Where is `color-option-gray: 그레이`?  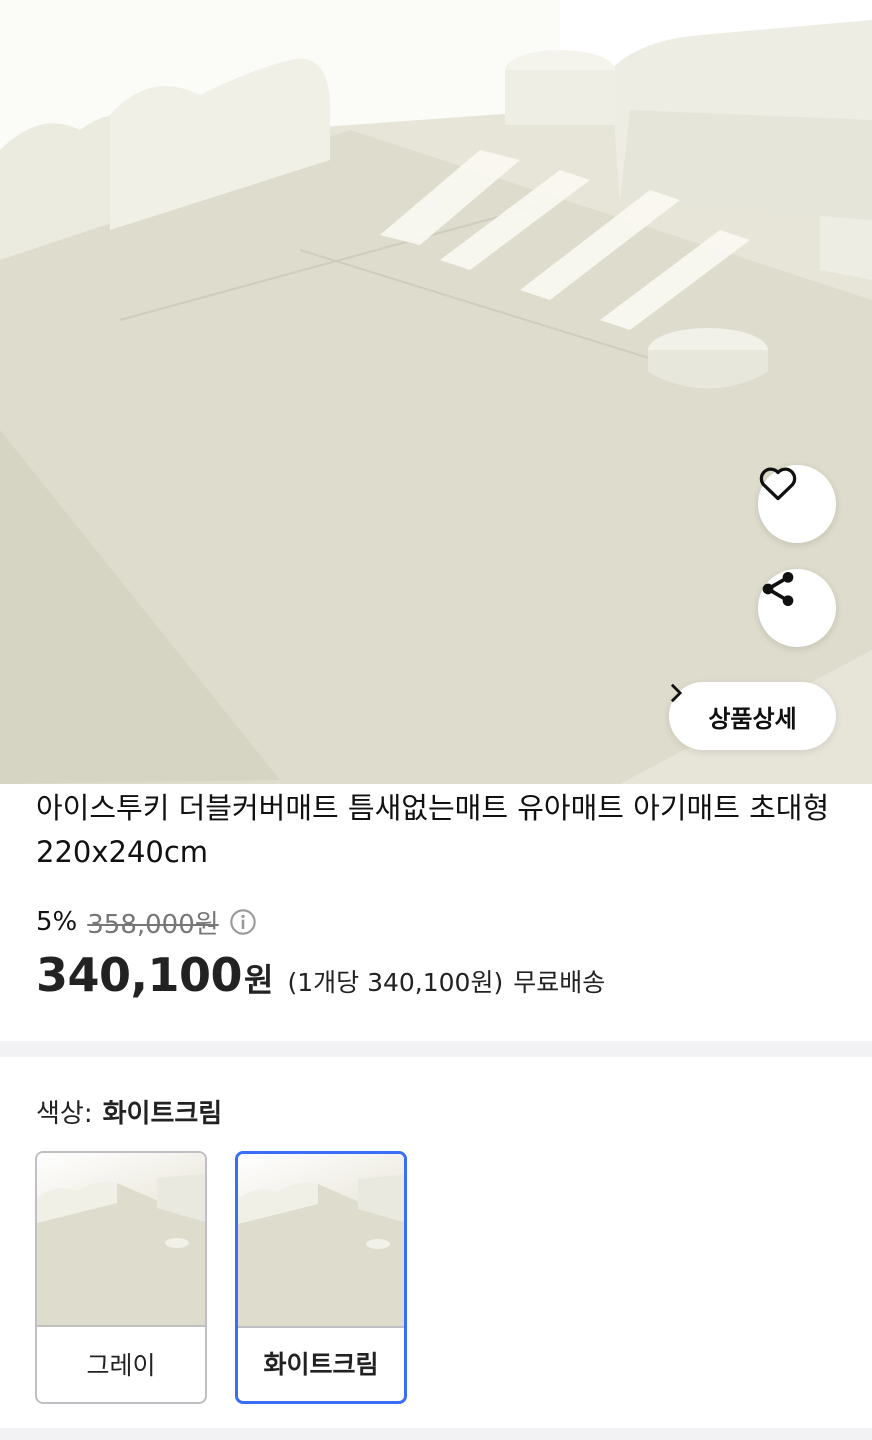 color-option-gray: 그레이 is located at coordinates (121, 1277).